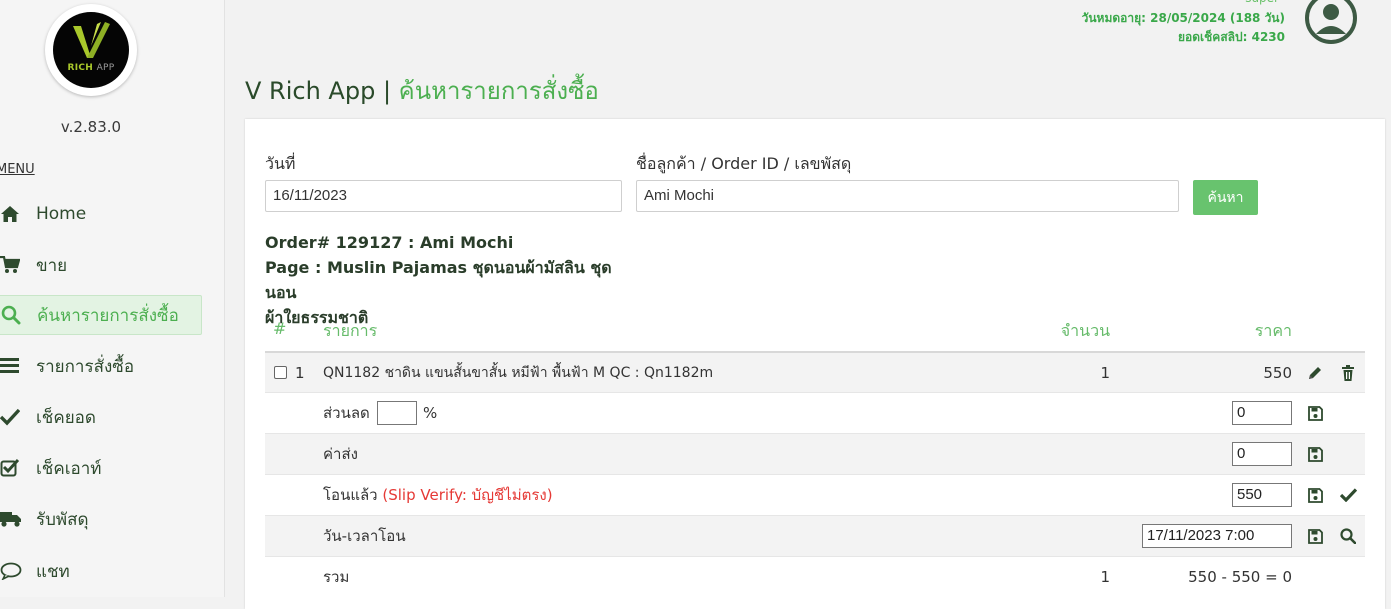 The image size is (1391, 609). Describe the element at coordinates (13, 214) in the screenshot. I see `home-icon` at that location.